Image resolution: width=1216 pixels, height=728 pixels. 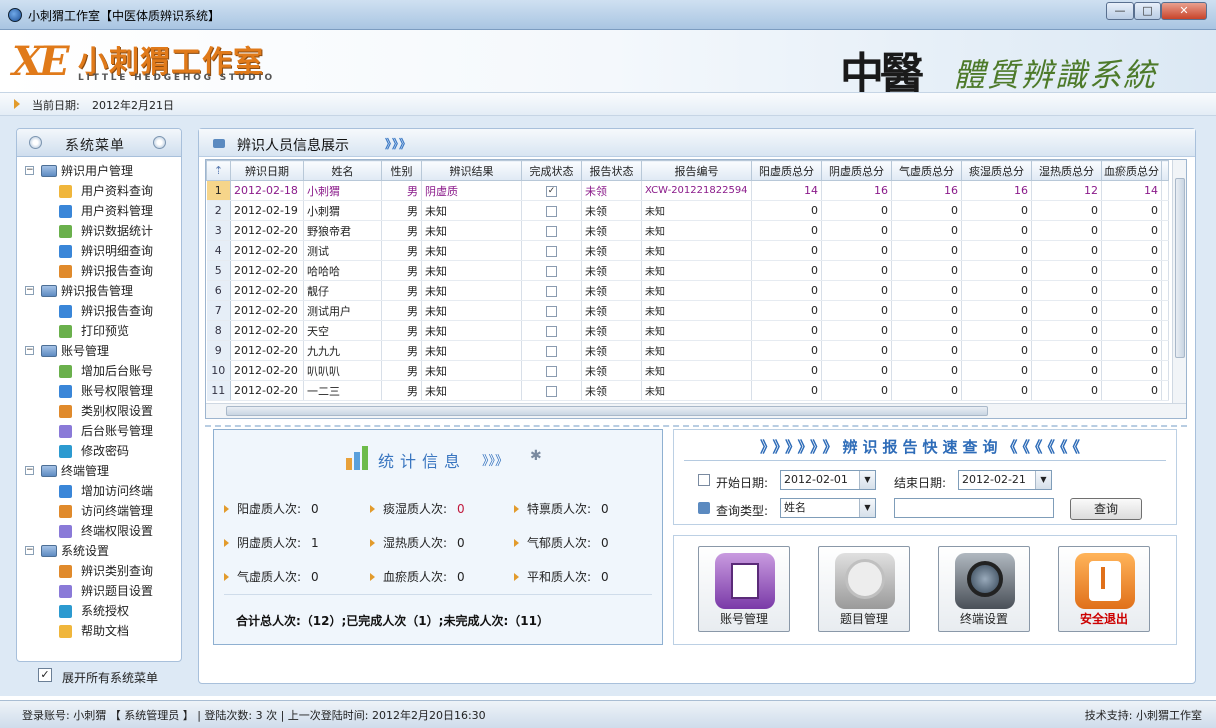 What do you see at coordinates (1104, 589) in the screenshot?
I see `exit-button: 安全退出` at bounding box center [1104, 589].